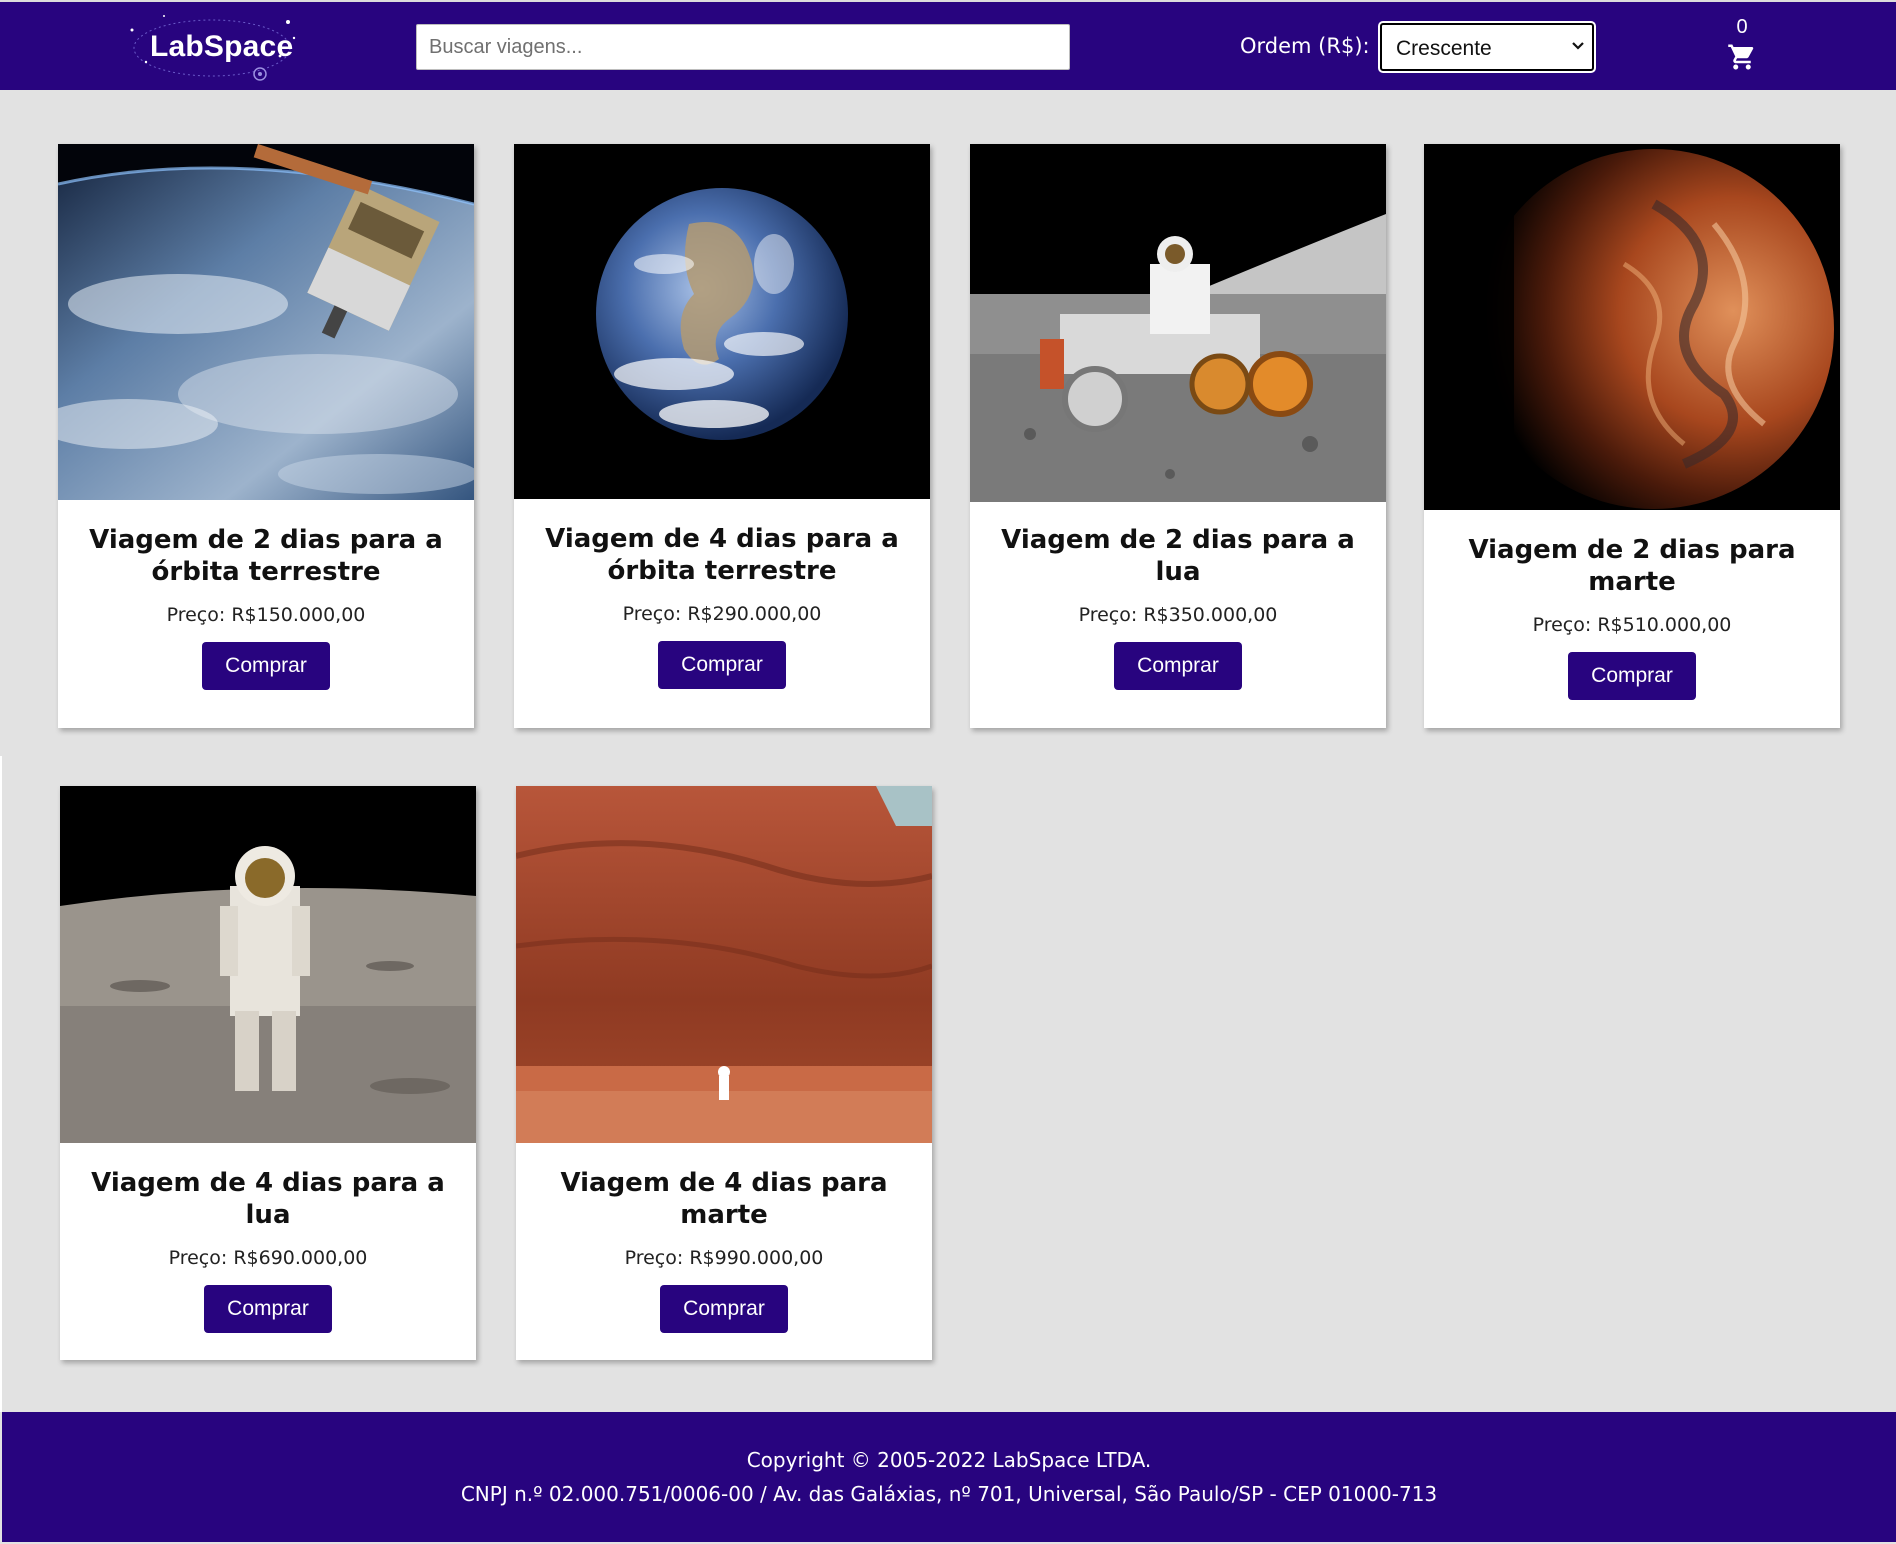 Image resolution: width=1896 pixels, height=1544 pixels. What do you see at coordinates (266, 322) in the screenshot?
I see `earth-orbit-image` at bounding box center [266, 322].